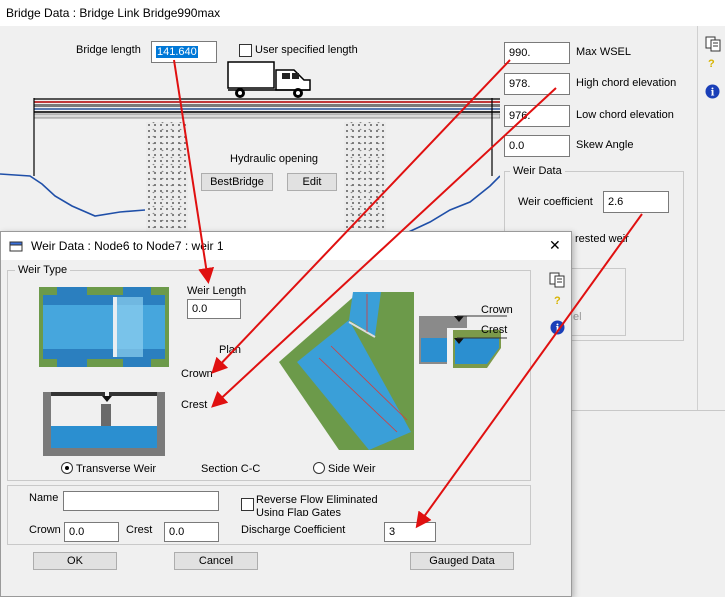 Image resolution: width=725 pixels, height=597 pixels. I want to click on weir-title-bar: Weir Data : Node6 to Node7 : weir 1 ✕, so click(286, 246).